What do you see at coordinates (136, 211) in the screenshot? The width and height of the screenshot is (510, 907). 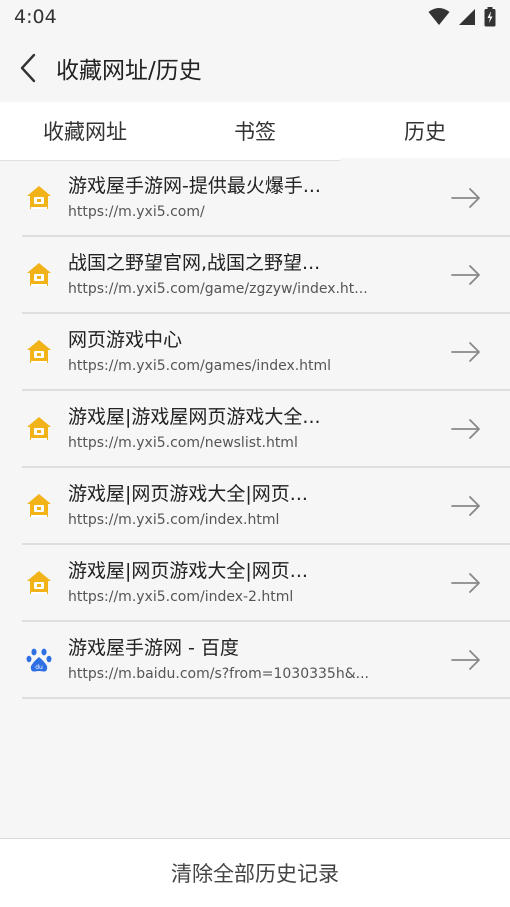 I see `history-url: https://m.yxi5.com/` at bounding box center [136, 211].